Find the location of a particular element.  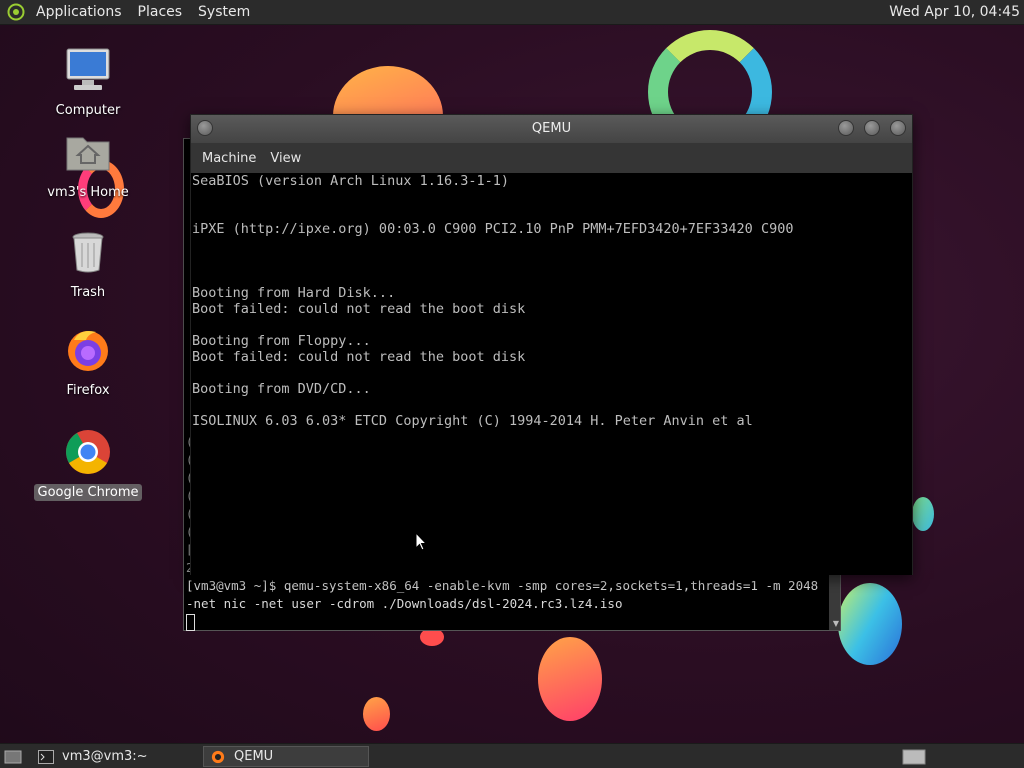

taskbar-item-qemu: QEMU is located at coordinates (286, 756).